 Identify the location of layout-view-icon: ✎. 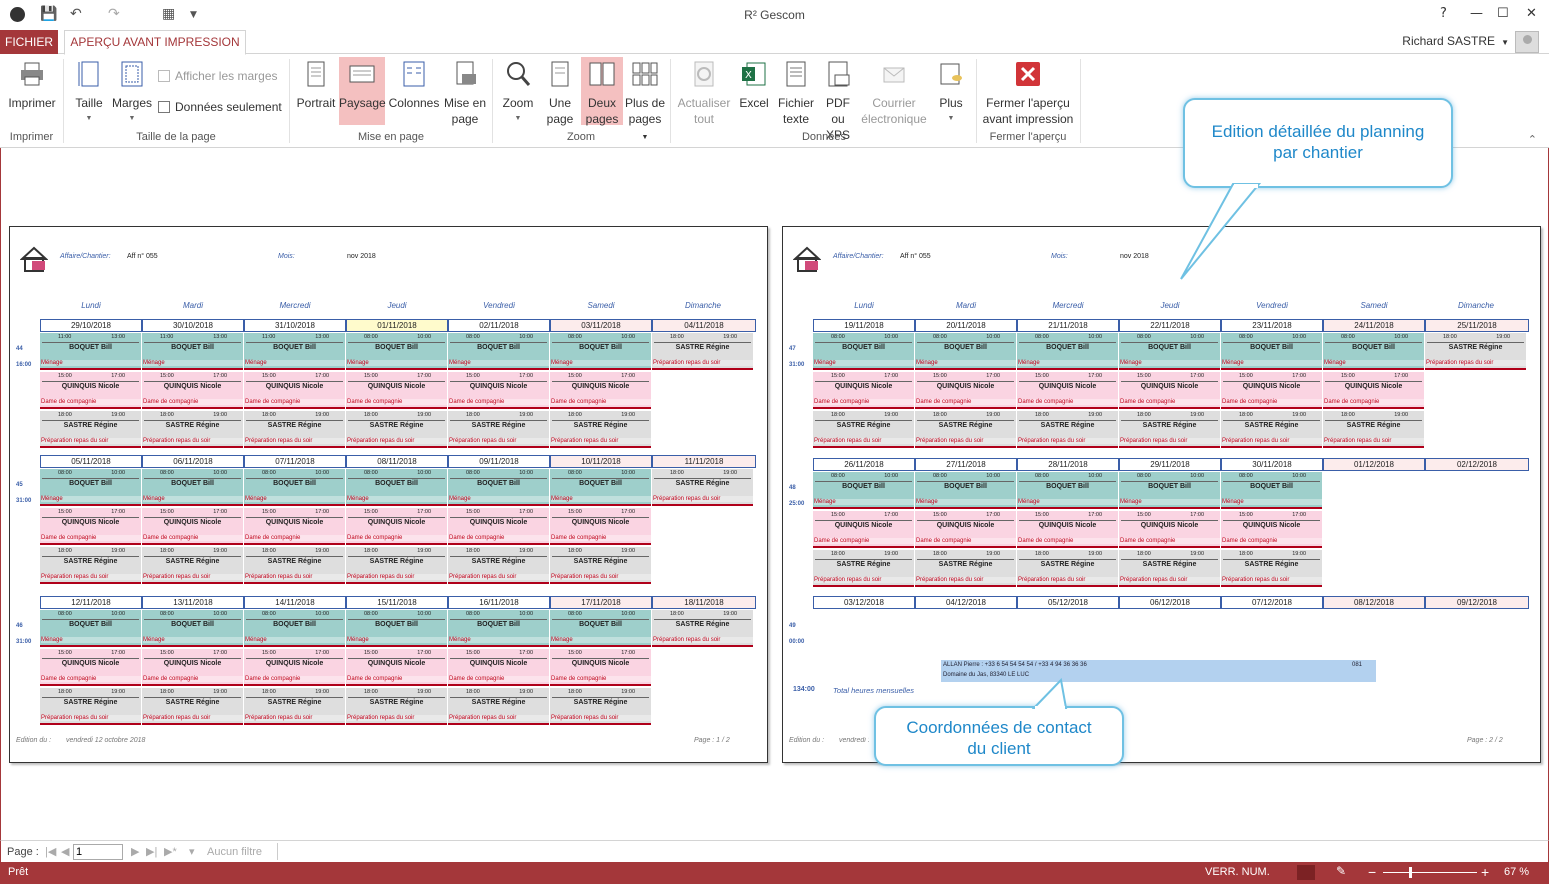
(1341, 871).